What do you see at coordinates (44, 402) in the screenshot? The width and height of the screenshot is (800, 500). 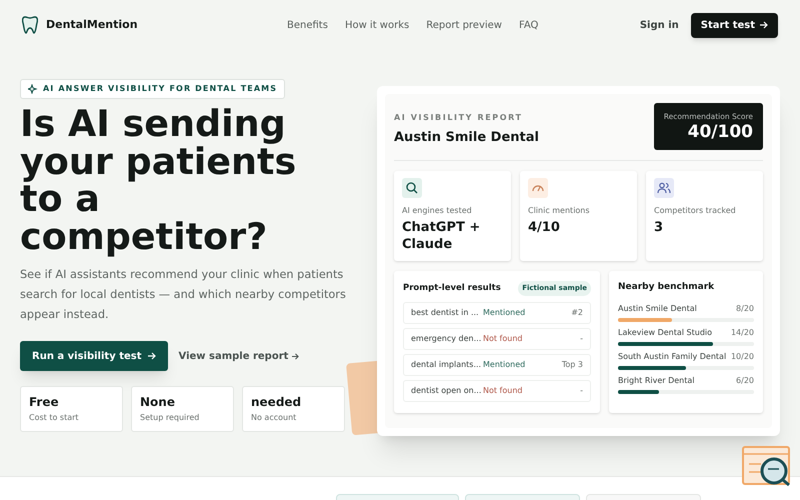 I see `stat-value: Free` at bounding box center [44, 402].